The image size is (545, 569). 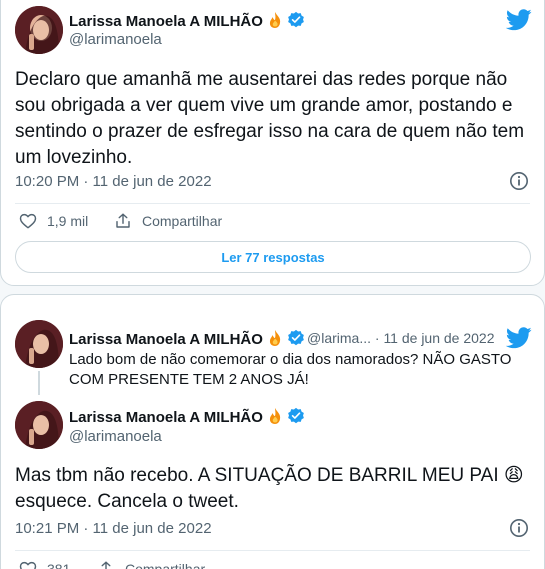 What do you see at coordinates (113, 182) in the screenshot?
I see `tweet-timestamp: 10:20 PM · 11 de jun de 2022` at bounding box center [113, 182].